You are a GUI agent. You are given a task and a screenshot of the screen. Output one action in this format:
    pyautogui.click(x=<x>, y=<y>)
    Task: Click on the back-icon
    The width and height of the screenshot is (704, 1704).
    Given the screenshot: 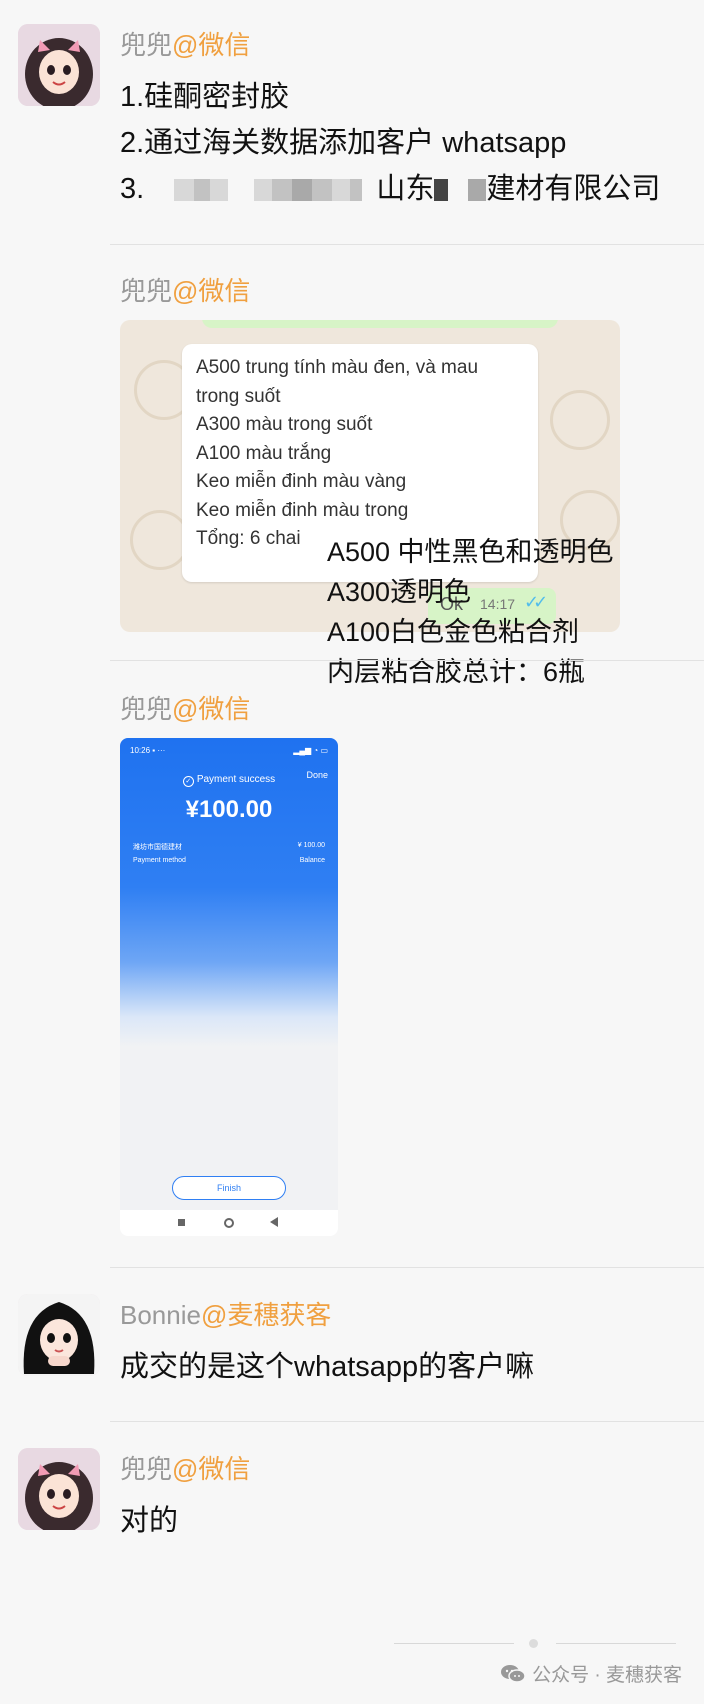 What is the action you would take?
    pyautogui.click(x=274, y=1222)
    